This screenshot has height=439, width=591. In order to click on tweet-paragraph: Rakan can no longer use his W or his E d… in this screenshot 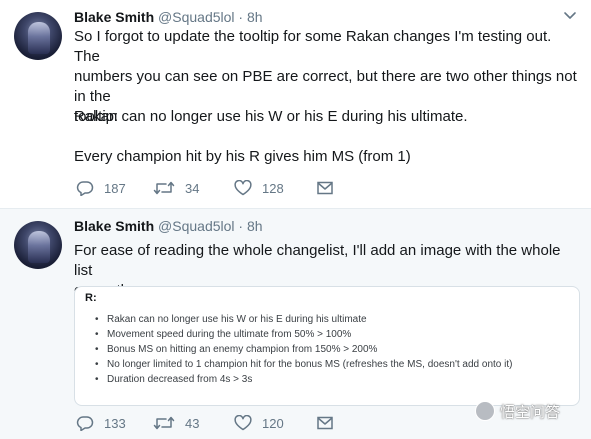, I will do `click(271, 116)`.